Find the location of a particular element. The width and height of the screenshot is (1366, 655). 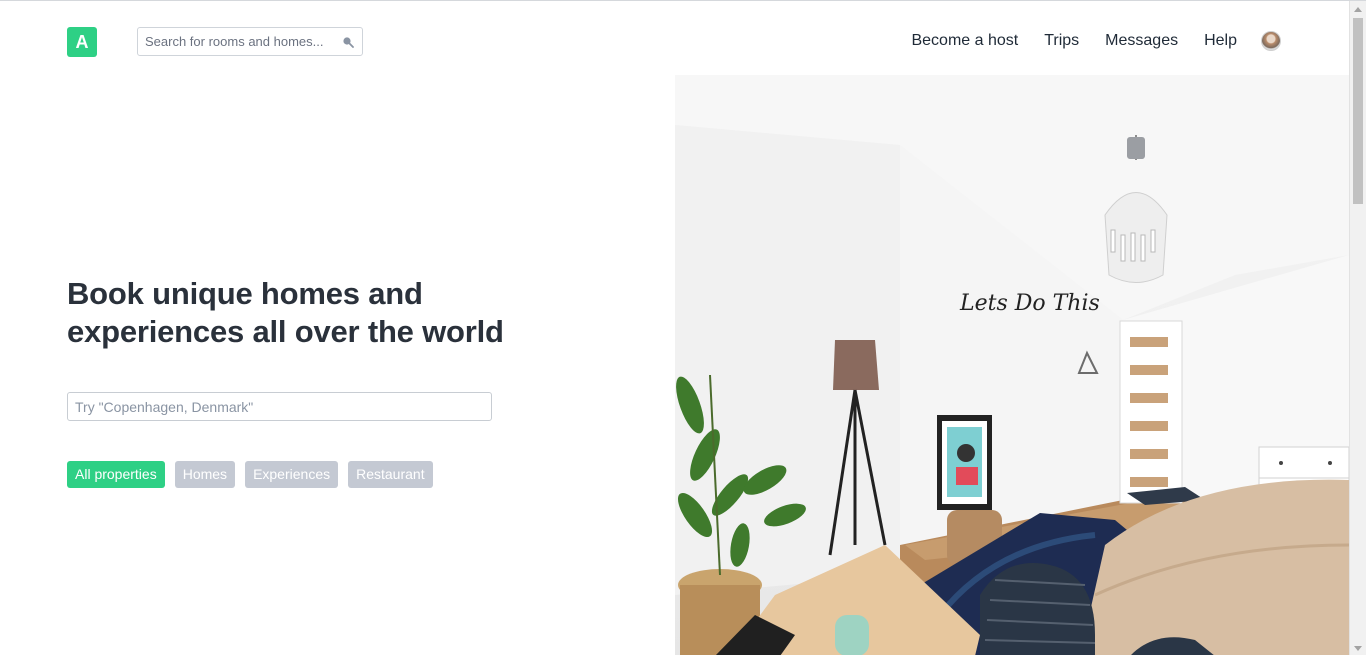

scroll-down-arrow-icon is located at coordinates (1358, 648).